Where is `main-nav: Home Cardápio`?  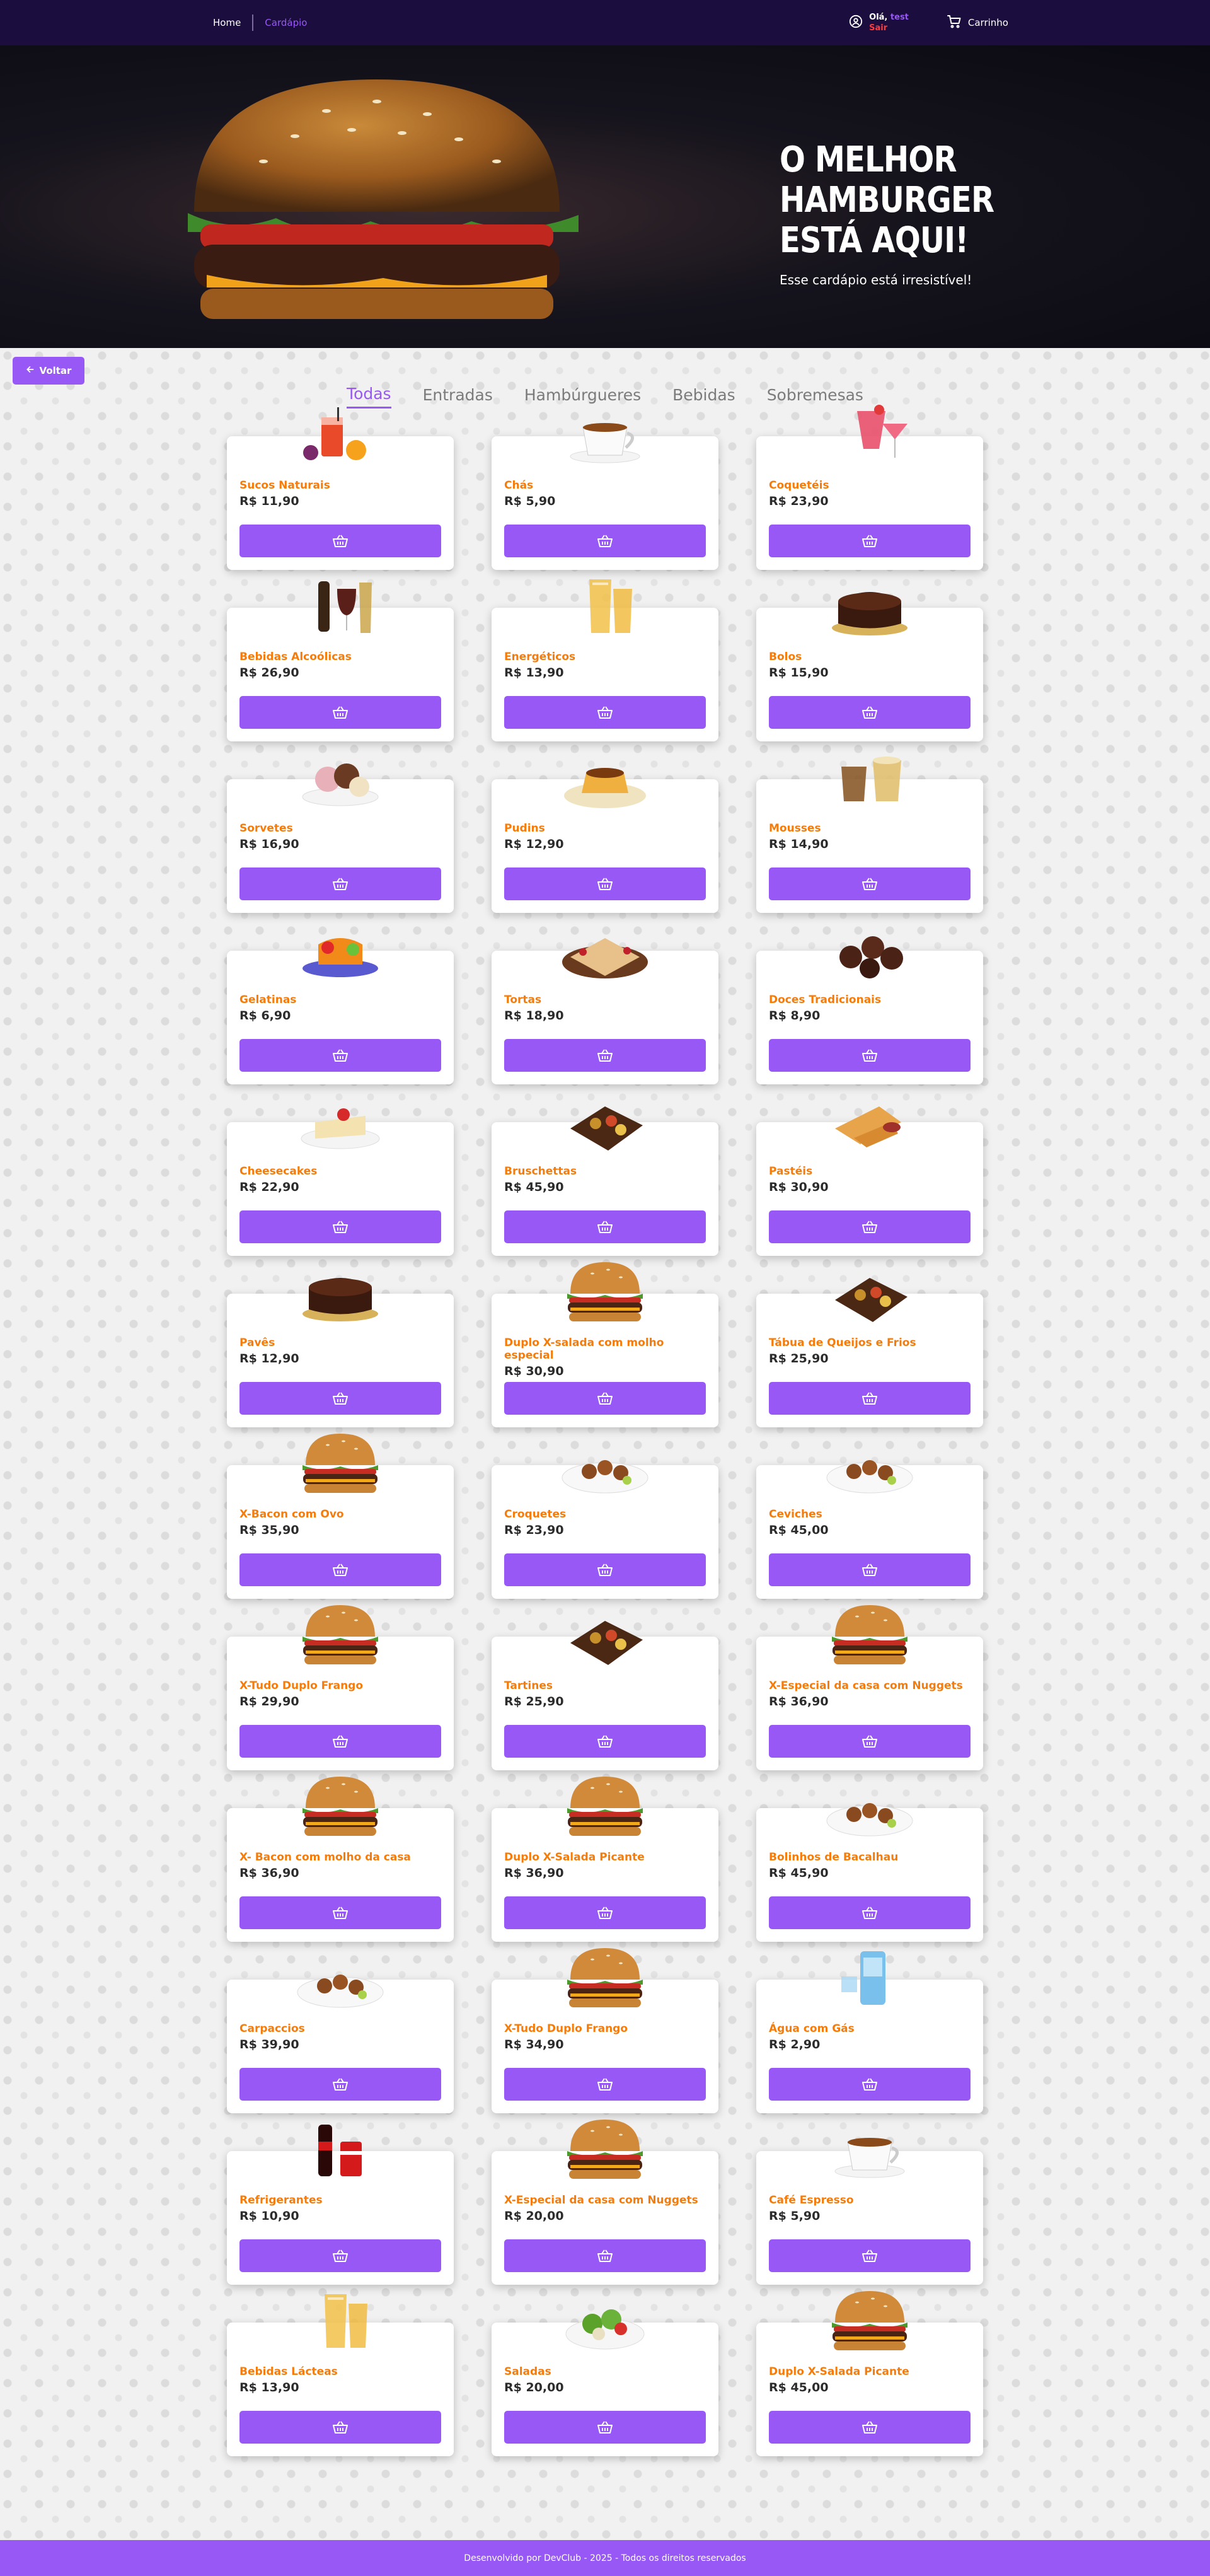 main-nav: Home Cardápio is located at coordinates (260, 22).